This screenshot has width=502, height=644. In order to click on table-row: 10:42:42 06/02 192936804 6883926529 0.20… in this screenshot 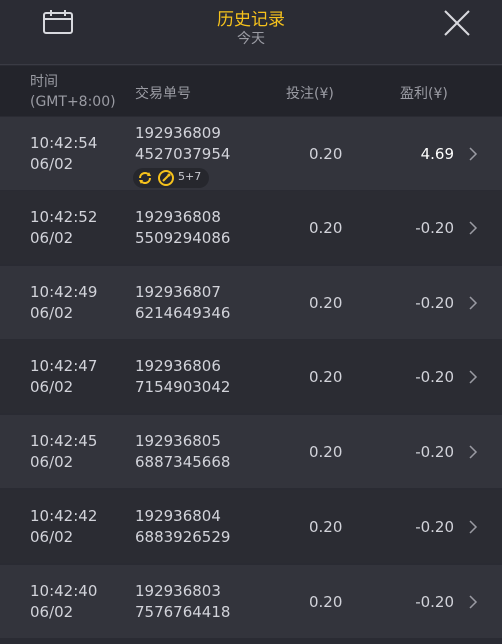, I will do `click(251, 526)`.